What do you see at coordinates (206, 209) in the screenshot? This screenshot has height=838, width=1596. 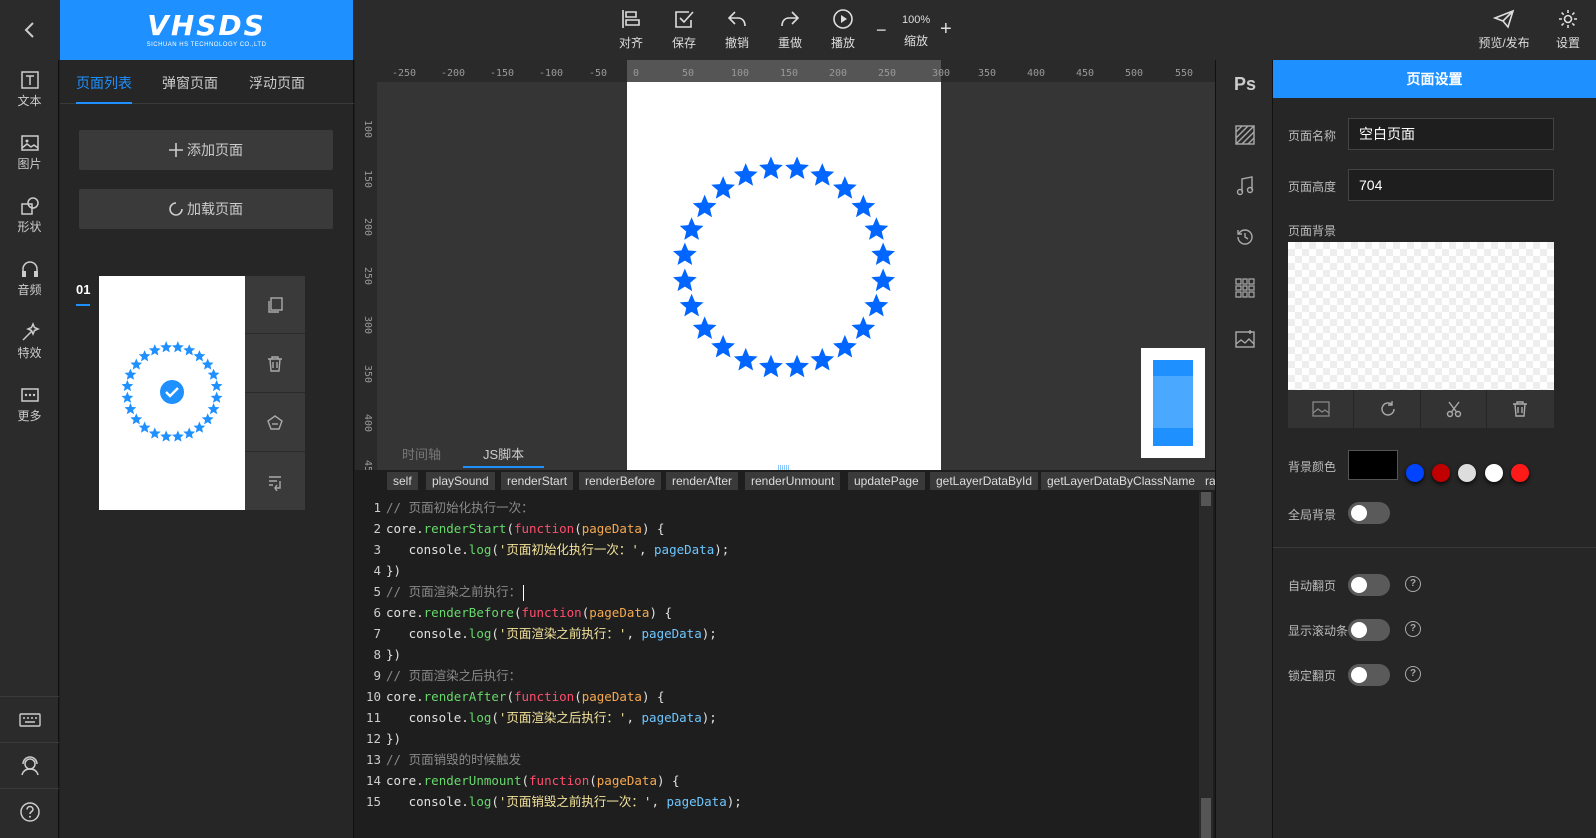 I see `load-page-button: 加载页面` at bounding box center [206, 209].